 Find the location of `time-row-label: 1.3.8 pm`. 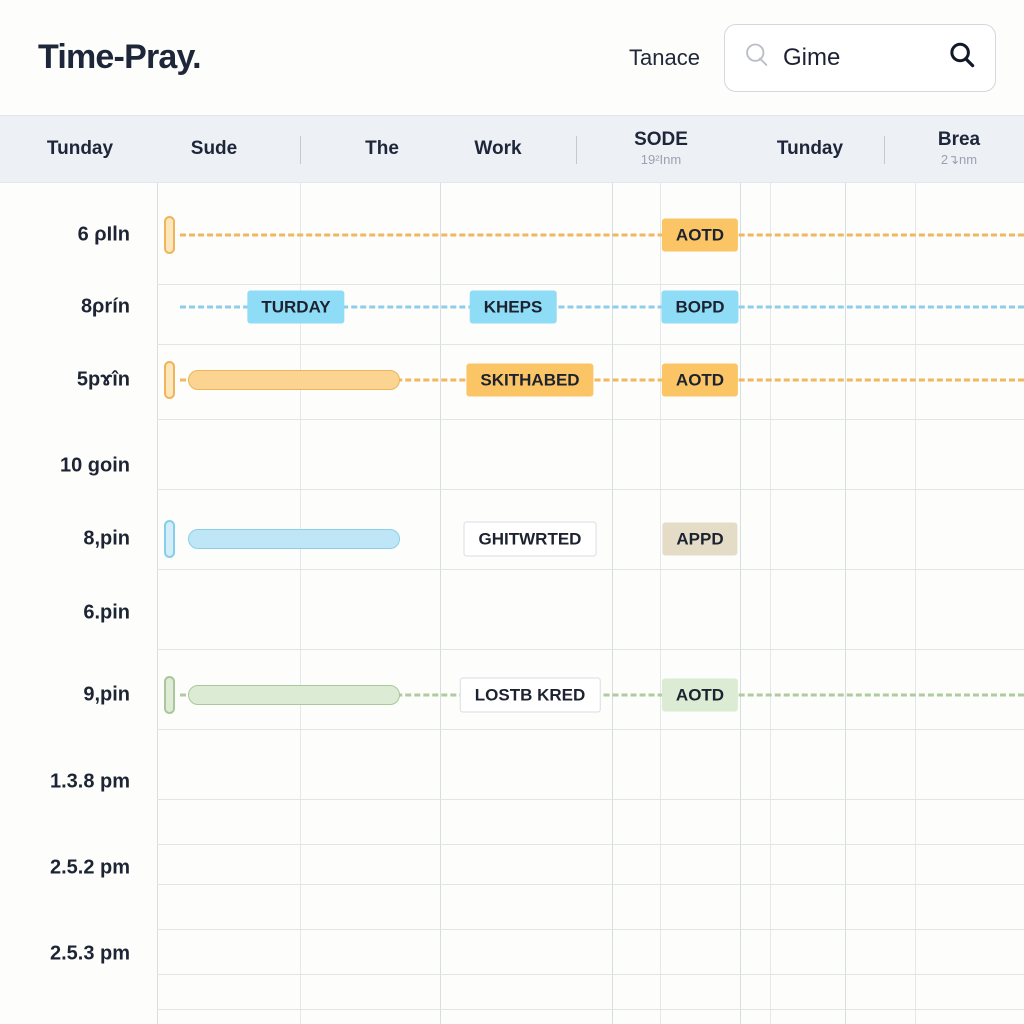

time-row-label: 1.3.8 pm is located at coordinates (89, 781).